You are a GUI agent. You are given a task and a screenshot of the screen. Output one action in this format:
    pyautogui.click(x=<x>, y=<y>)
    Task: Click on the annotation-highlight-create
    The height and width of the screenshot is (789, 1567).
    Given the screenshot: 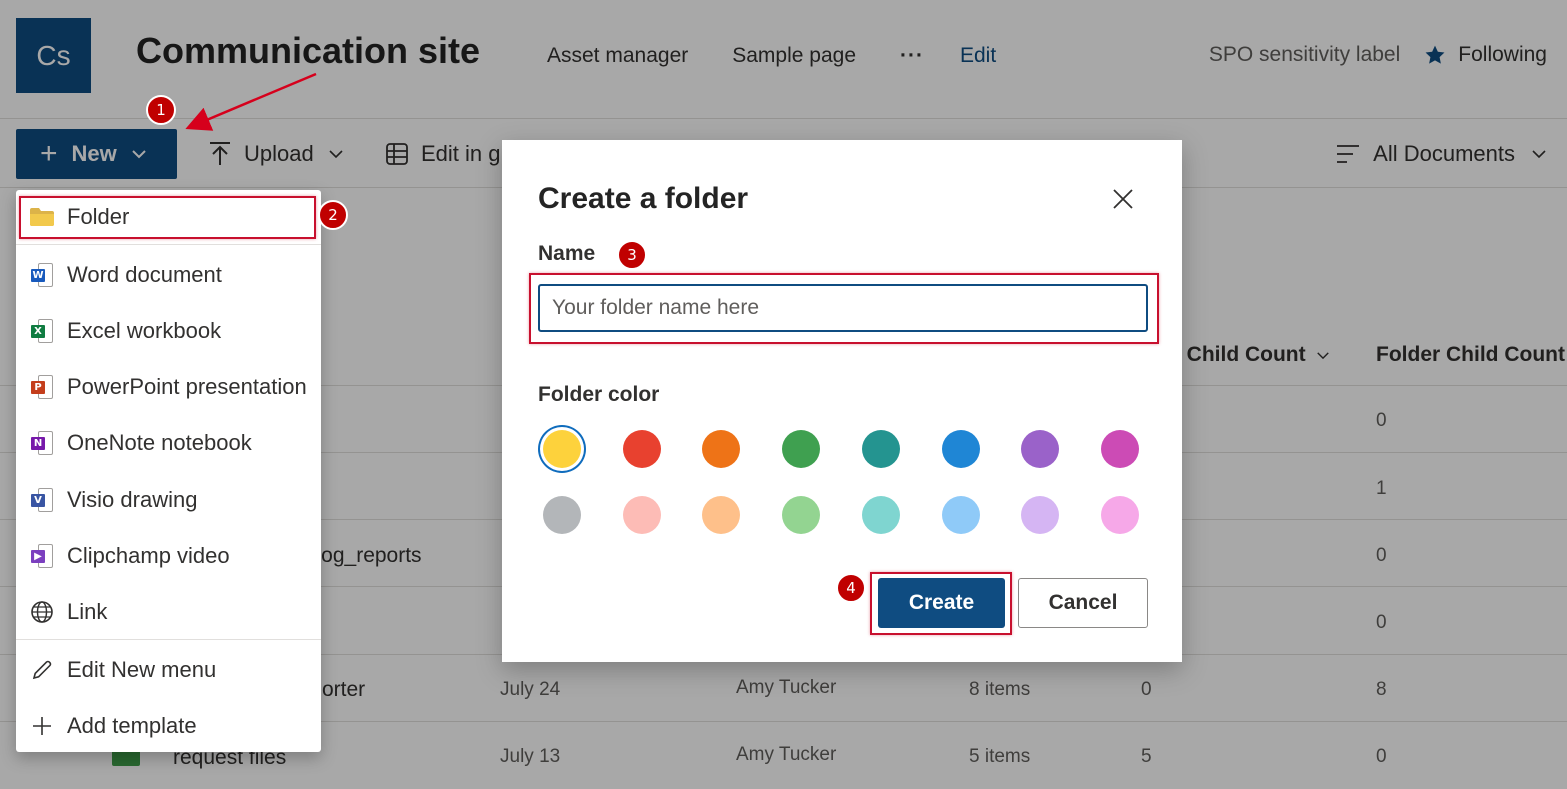 What is the action you would take?
    pyautogui.click(x=941, y=603)
    